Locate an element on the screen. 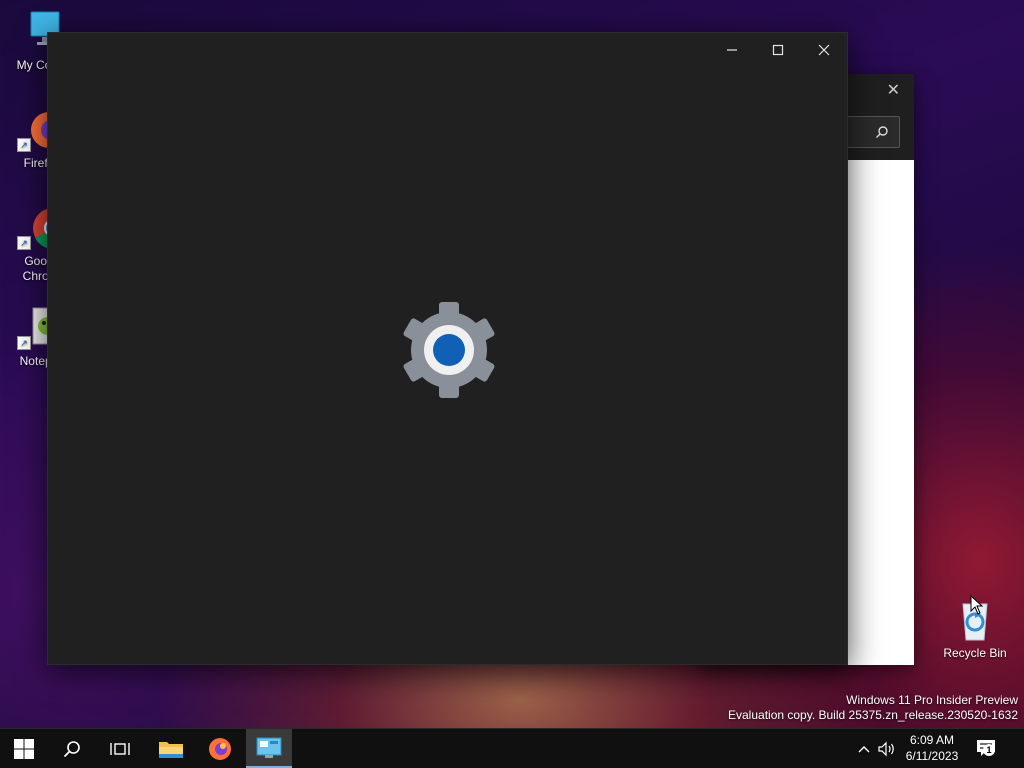 The image size is (1024, 768). close-icon: ✕ is located at coordinates (893, 90).